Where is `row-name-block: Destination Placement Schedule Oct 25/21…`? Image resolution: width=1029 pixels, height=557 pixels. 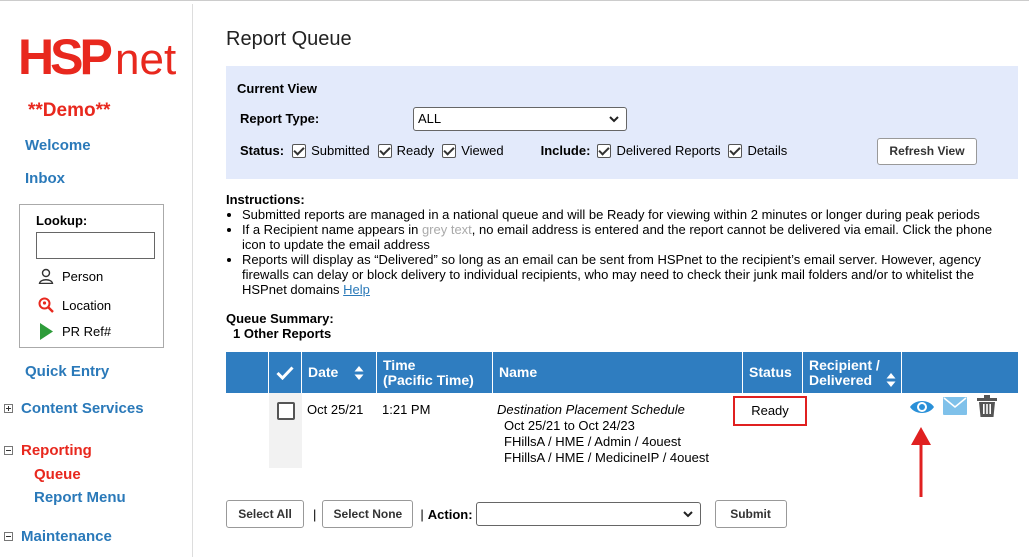
row-name-block: Destination Placement Schedule Oct 25/21… is located at coordinates (603, 434).